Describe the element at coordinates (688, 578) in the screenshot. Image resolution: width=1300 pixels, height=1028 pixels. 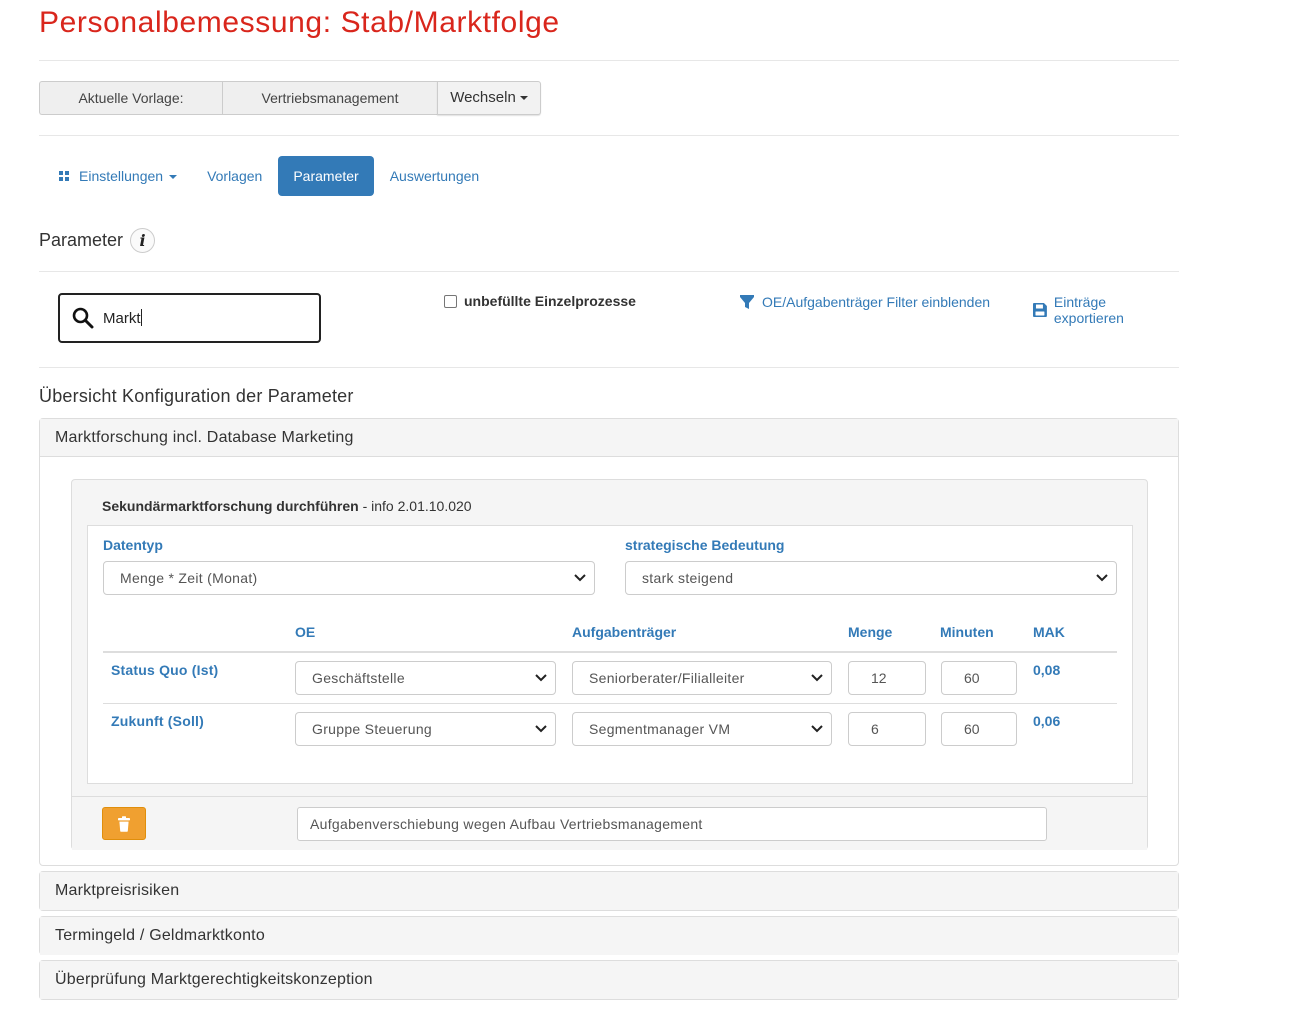
I see `bedeutung-value: stark steigend` at that location.